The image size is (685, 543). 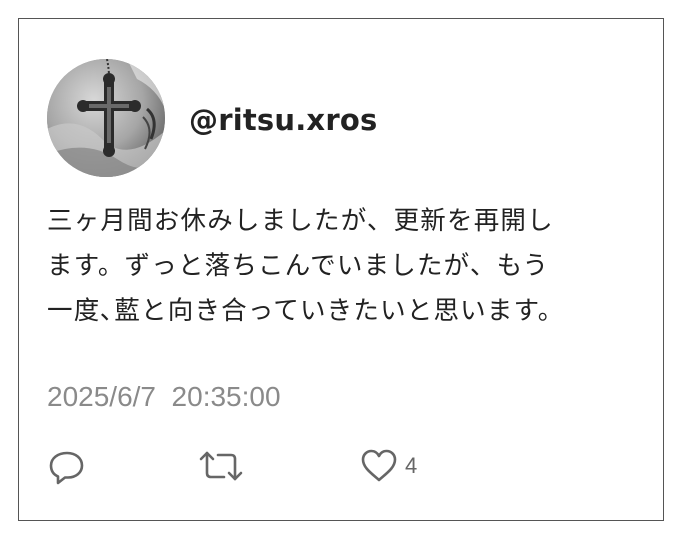 What do you see at coordinates (164, 397) in the screenshot?
I see `post-timestamp: 2025/6/7 20:35:00` at bounding box center [164, 397].